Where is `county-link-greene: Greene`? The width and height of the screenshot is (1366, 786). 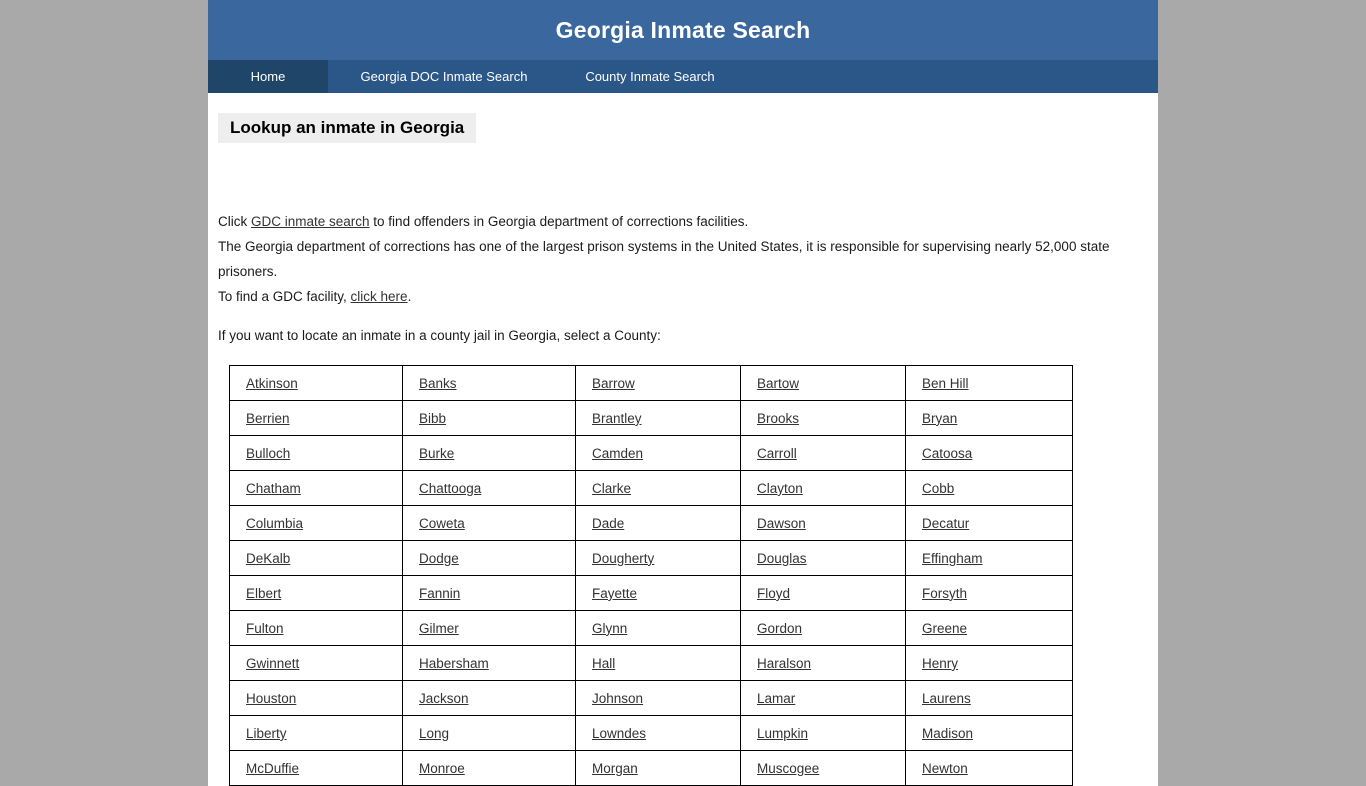
county-link-greene: Greene is located at coordinates (944, 628).